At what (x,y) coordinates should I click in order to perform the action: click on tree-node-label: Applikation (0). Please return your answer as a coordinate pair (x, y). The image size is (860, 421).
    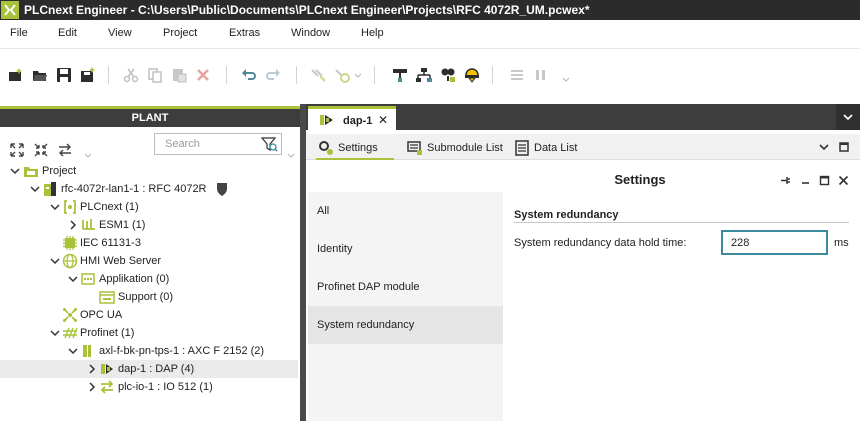
    Looking at the image, I should click on (134, 279).